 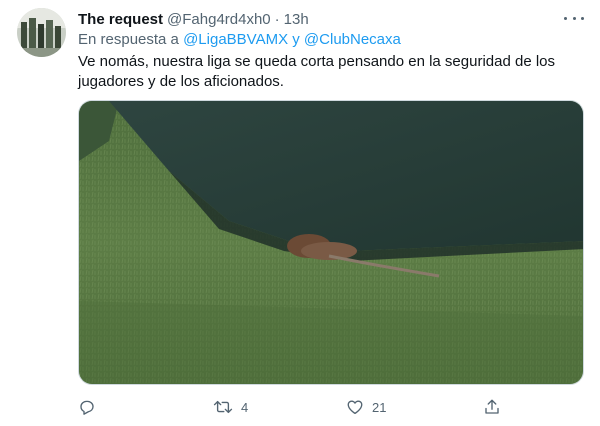 I want to click on retweet-button: 4, so click(x=230, y=407).